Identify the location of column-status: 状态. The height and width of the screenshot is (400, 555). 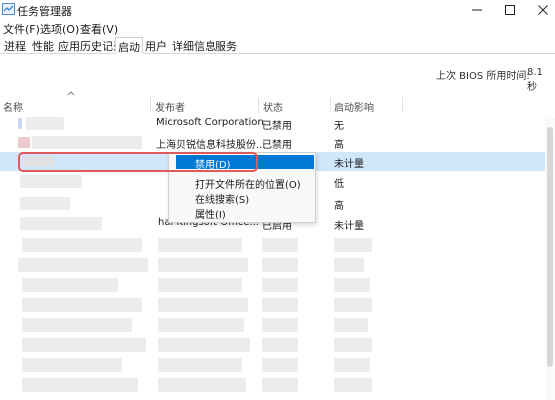
(273, 106).